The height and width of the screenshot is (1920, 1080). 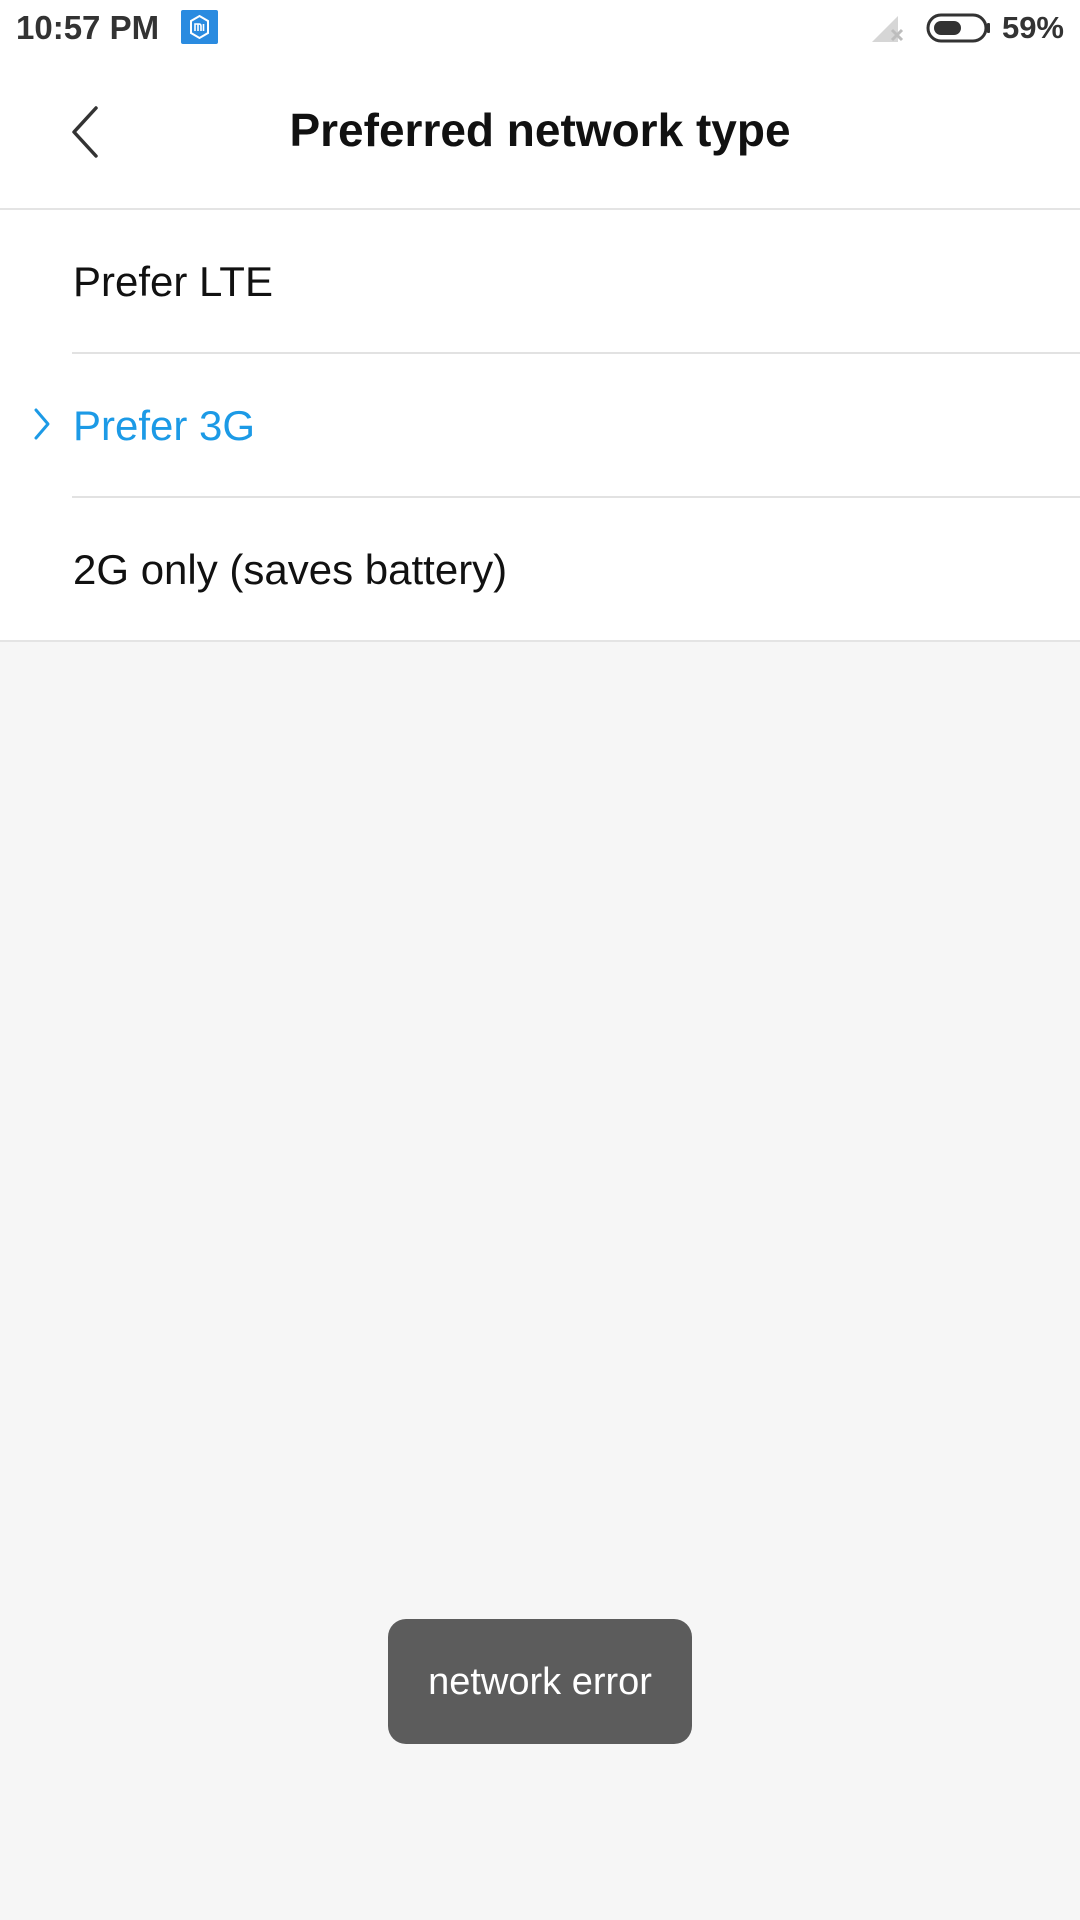 I want to click on app-bar: Preferred network type, so click(x=540, y=133).